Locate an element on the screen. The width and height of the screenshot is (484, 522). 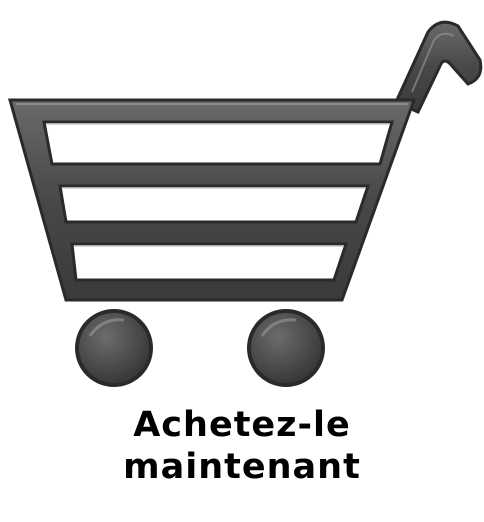
cart-wheel-left is located at coordinates (114, 348).